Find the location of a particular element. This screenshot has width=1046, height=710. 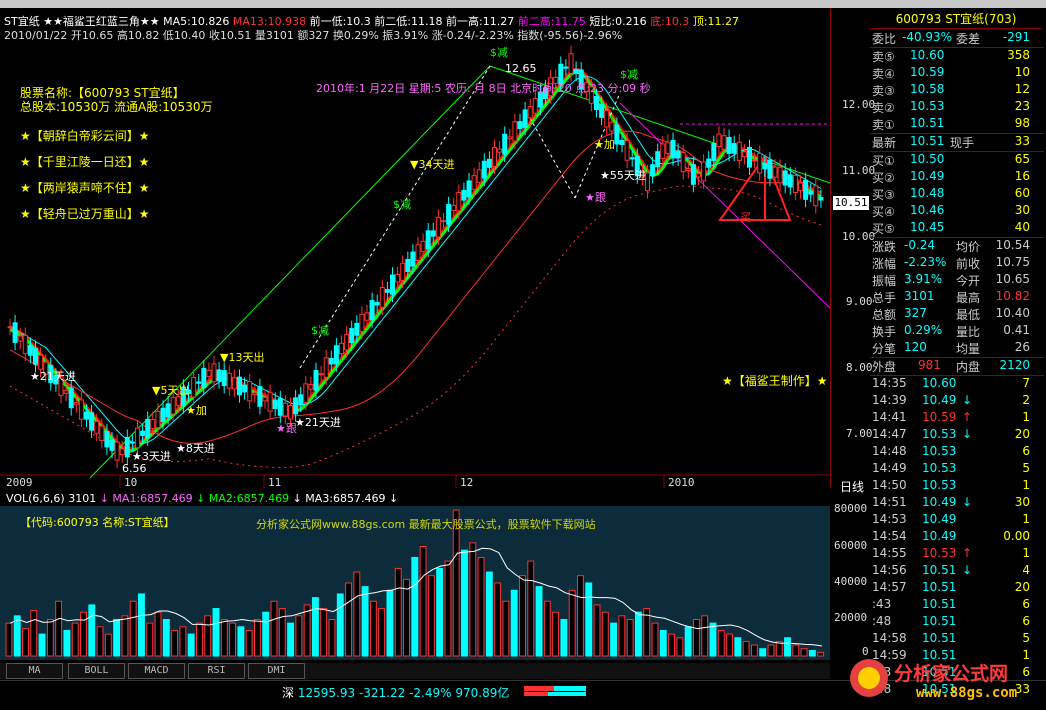

cell: 10.50 is located at coordinates (927, 159).